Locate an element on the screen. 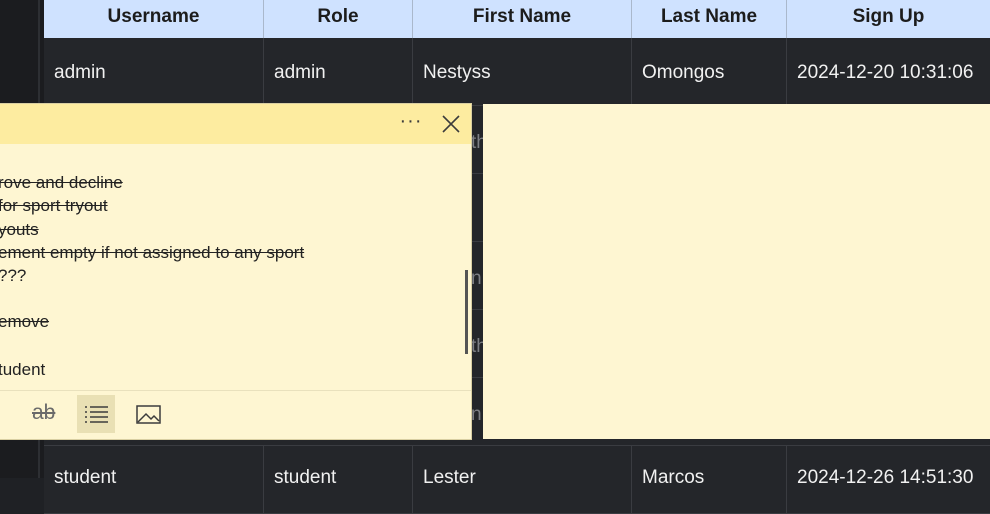 This screenshot has width=990, height=514. strikethrough-icon: ab is located at coordinates (44, 412).